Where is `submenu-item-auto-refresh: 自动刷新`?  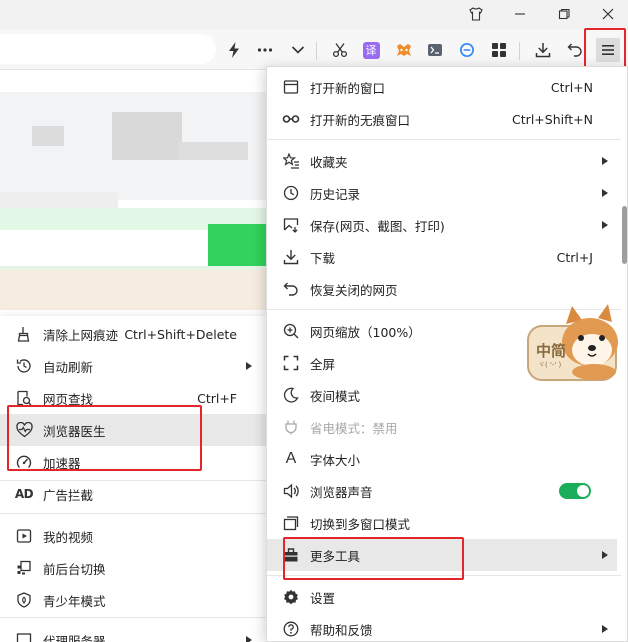
submenu-item-auto-refresh: 自动刷新 is located at coordinates (133, 366).